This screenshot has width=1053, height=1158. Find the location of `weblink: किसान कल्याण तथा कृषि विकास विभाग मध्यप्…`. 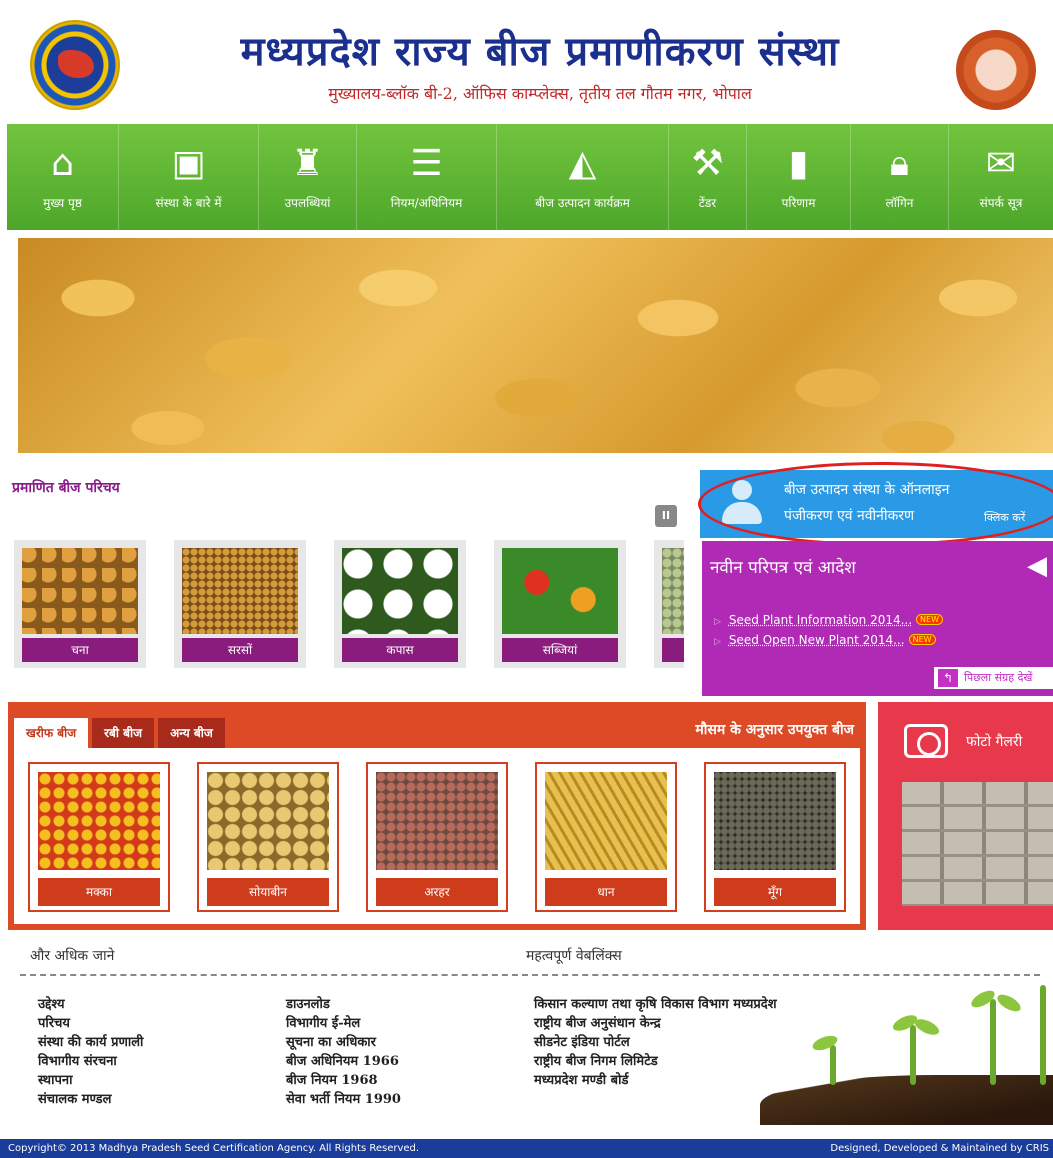

weblink: किसान कल्याण तथा कृषि विकास विभाग मध्यप्… is located at coordinates (655, 1003).